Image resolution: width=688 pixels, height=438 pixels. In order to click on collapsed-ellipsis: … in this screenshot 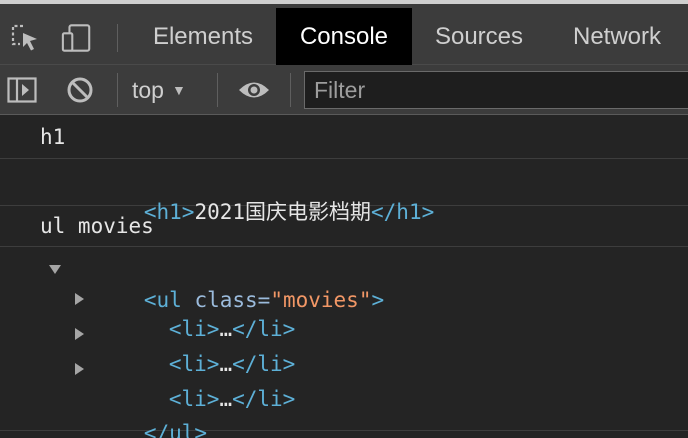, I will do `click(226, 399)`.